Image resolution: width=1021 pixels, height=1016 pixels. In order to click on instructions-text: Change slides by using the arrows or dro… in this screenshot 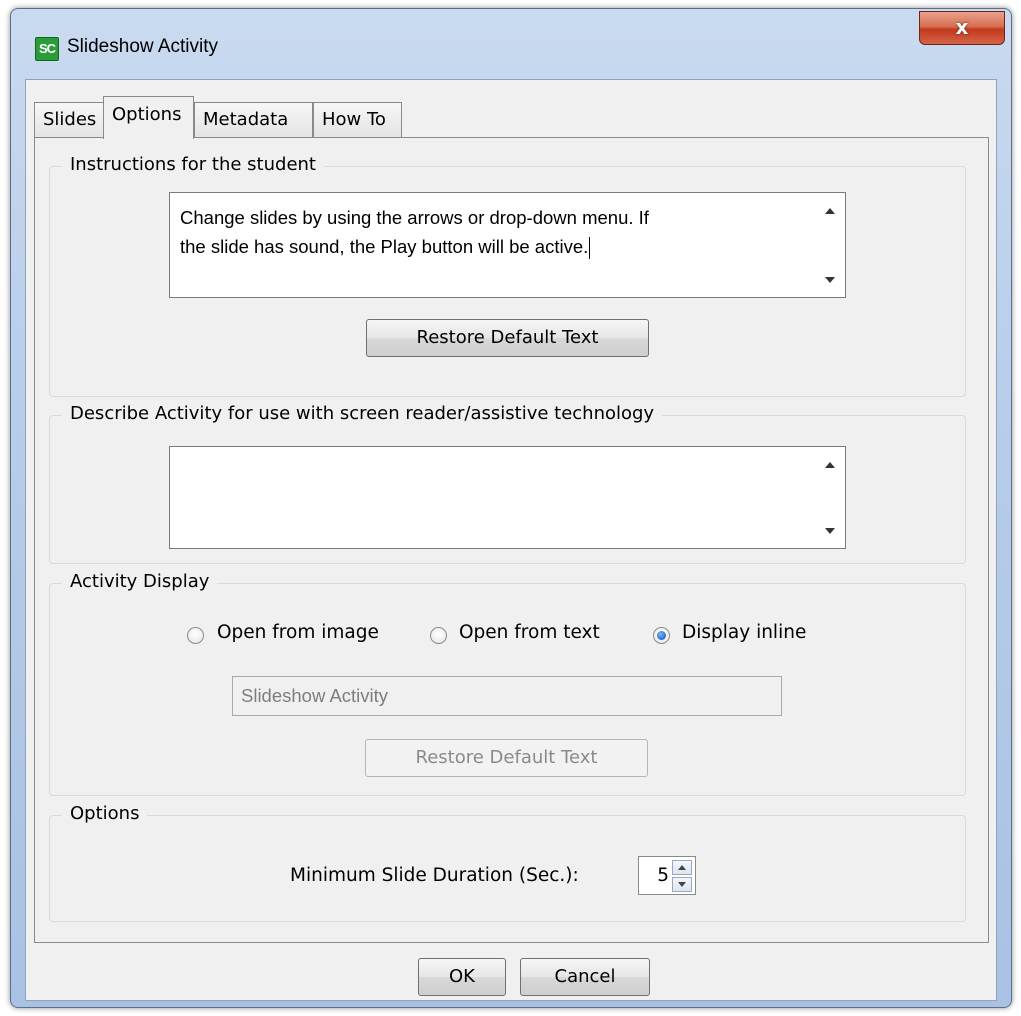, I will do `click(490, 232)`.